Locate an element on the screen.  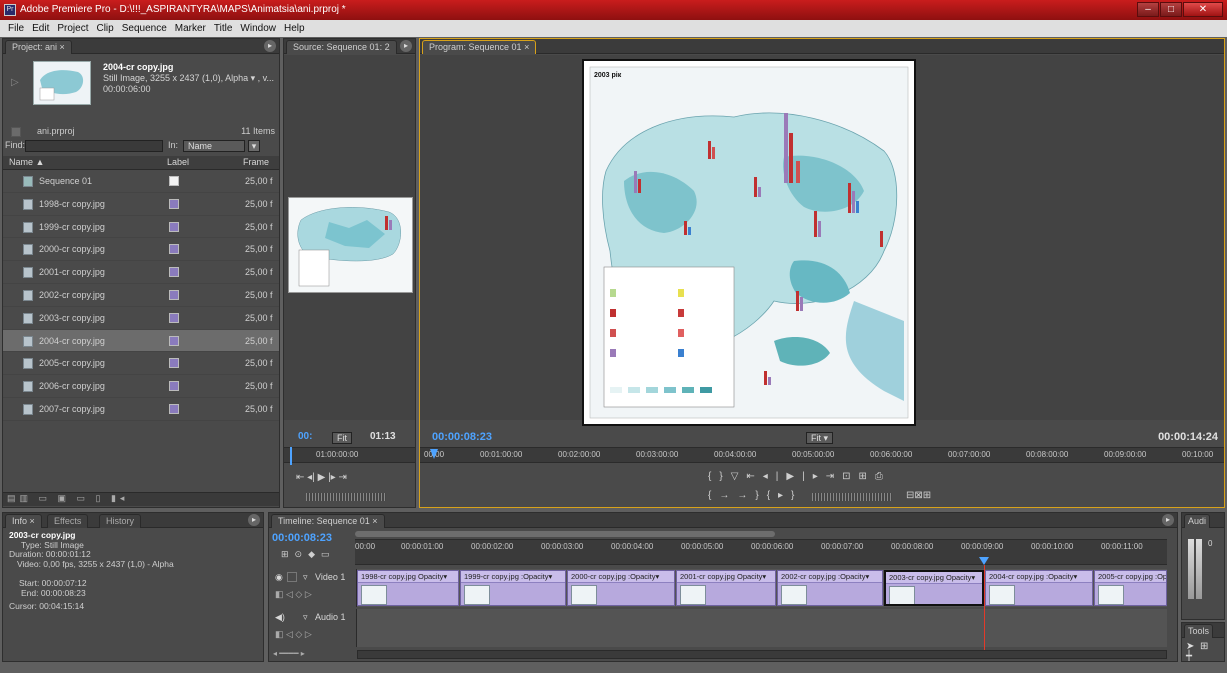
list-item: 2002-cr copy.jpg 25,00 f is located at coordinates (141, 295).